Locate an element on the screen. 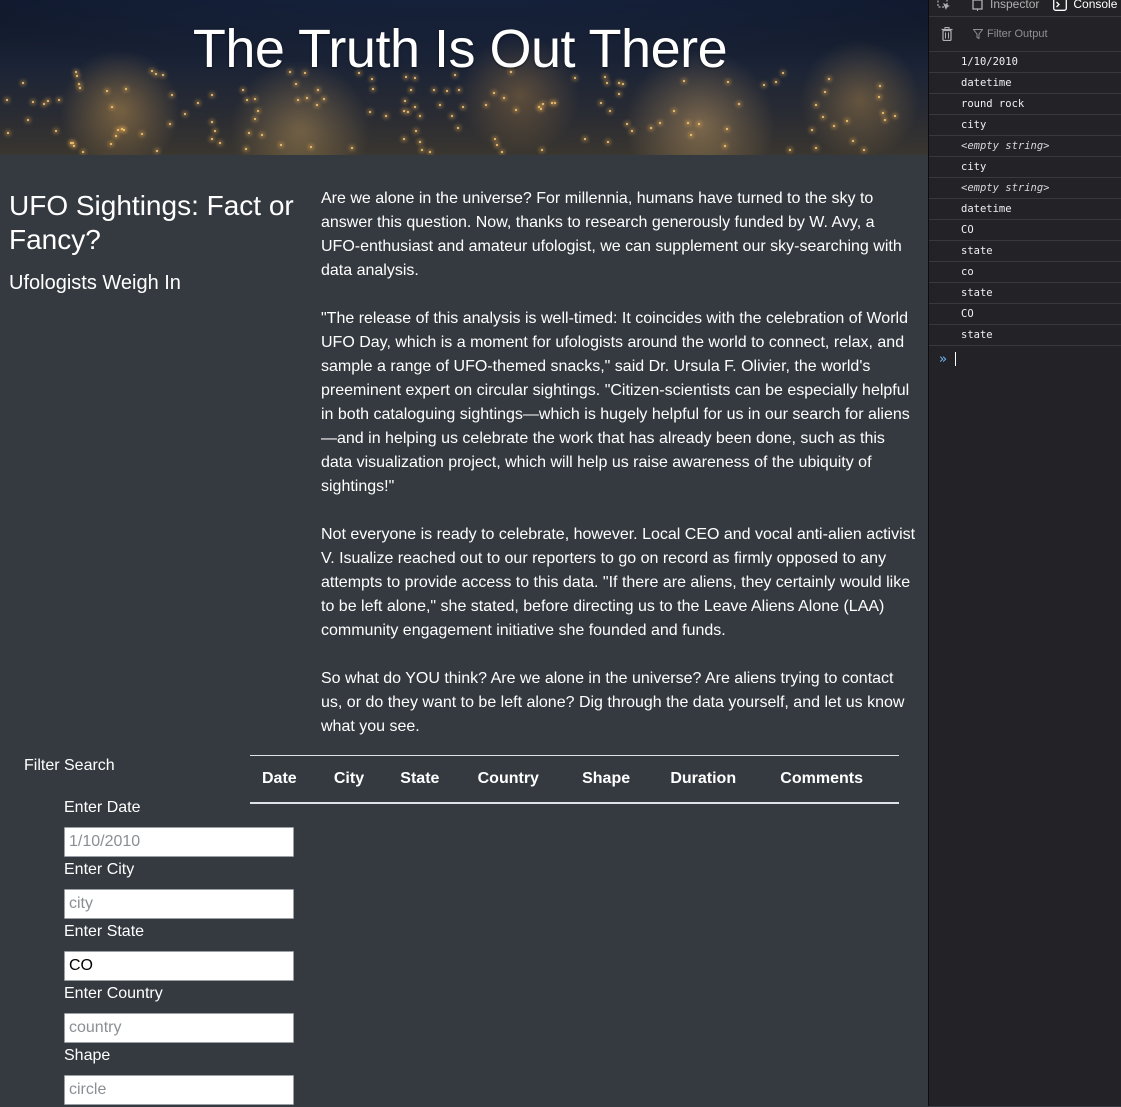 The image size is (1121, 1107). console-toolbar: Filter Output is located at coordinates (1025, 34).